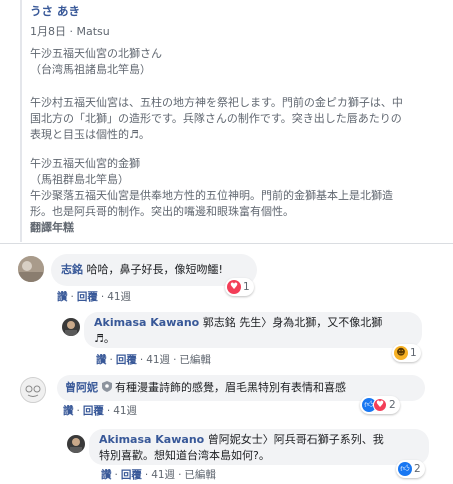 The image size is (453, 484). I want to click on post-line: 形。也是阿兵哥的制作。突出的嘴邊和眼珠富有個性。, so click(162, 211).